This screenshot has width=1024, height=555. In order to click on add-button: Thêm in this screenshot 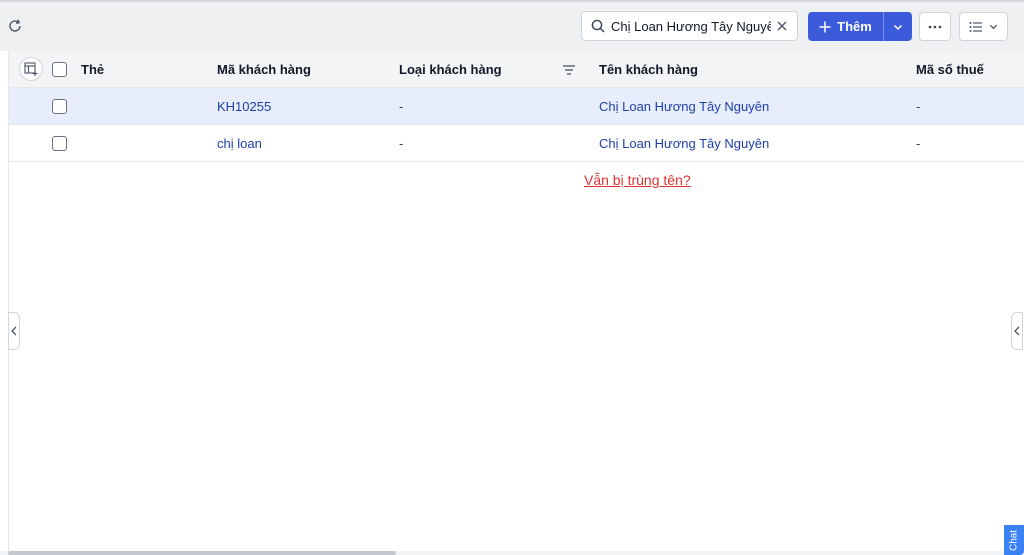, I will do `click(845, 26)`.